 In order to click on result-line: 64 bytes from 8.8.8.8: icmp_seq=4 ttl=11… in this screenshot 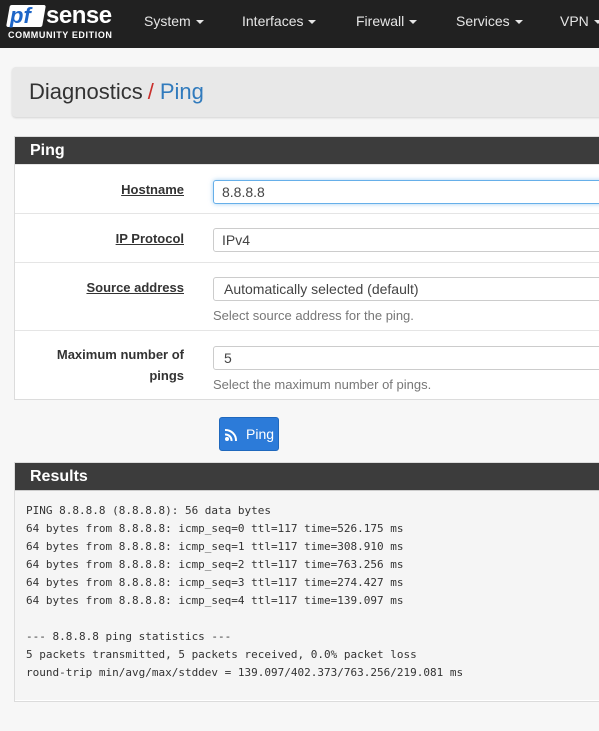, I will do `click(215, 600)`.